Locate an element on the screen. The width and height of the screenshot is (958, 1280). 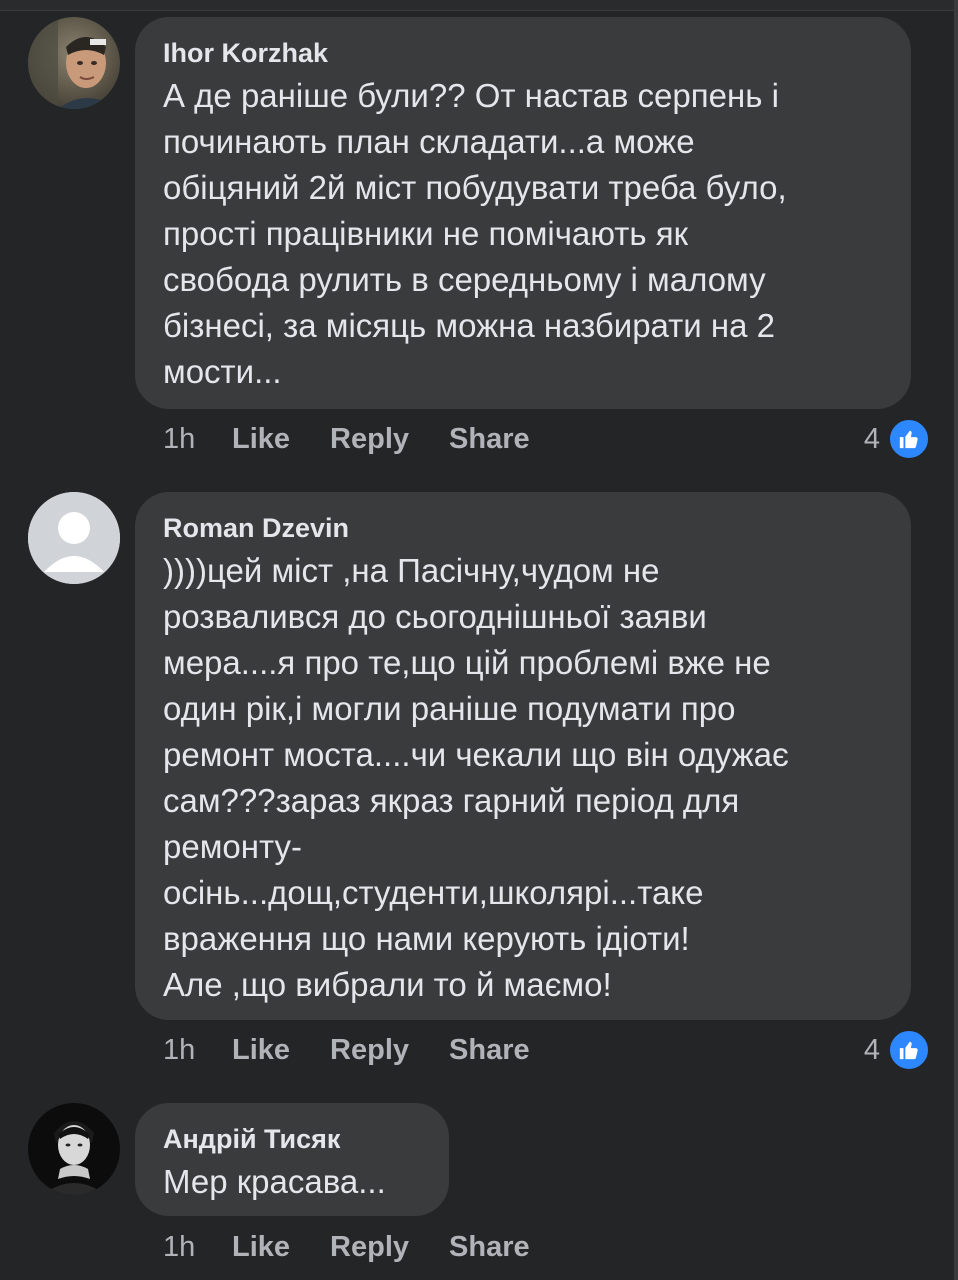
comment-author: Андрій Тисяк is located at coordinates (292, 1139).